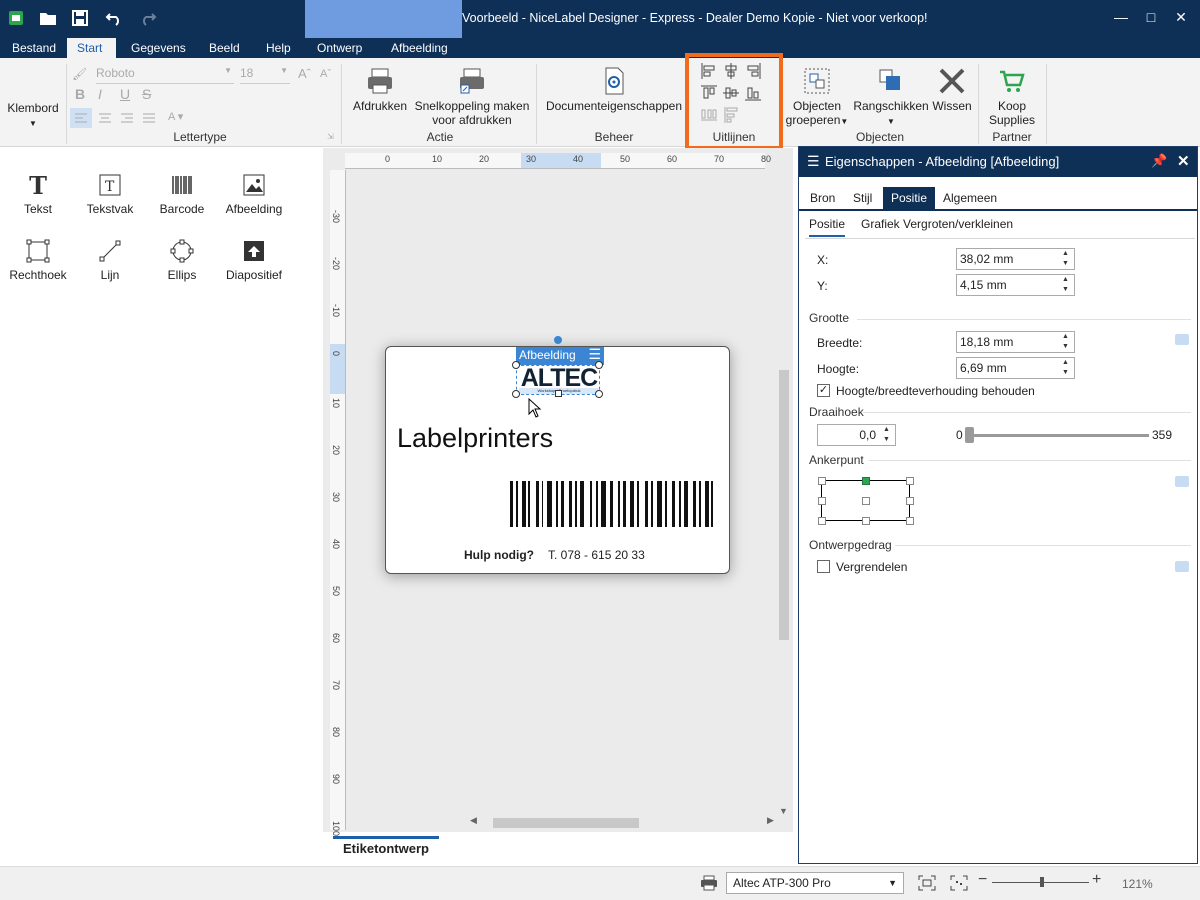  What do you see at coordinates (817, 97) in the screenshot?
I see `group-objects-button: Objecten groeperen▼` at bounding box center [817, 97].